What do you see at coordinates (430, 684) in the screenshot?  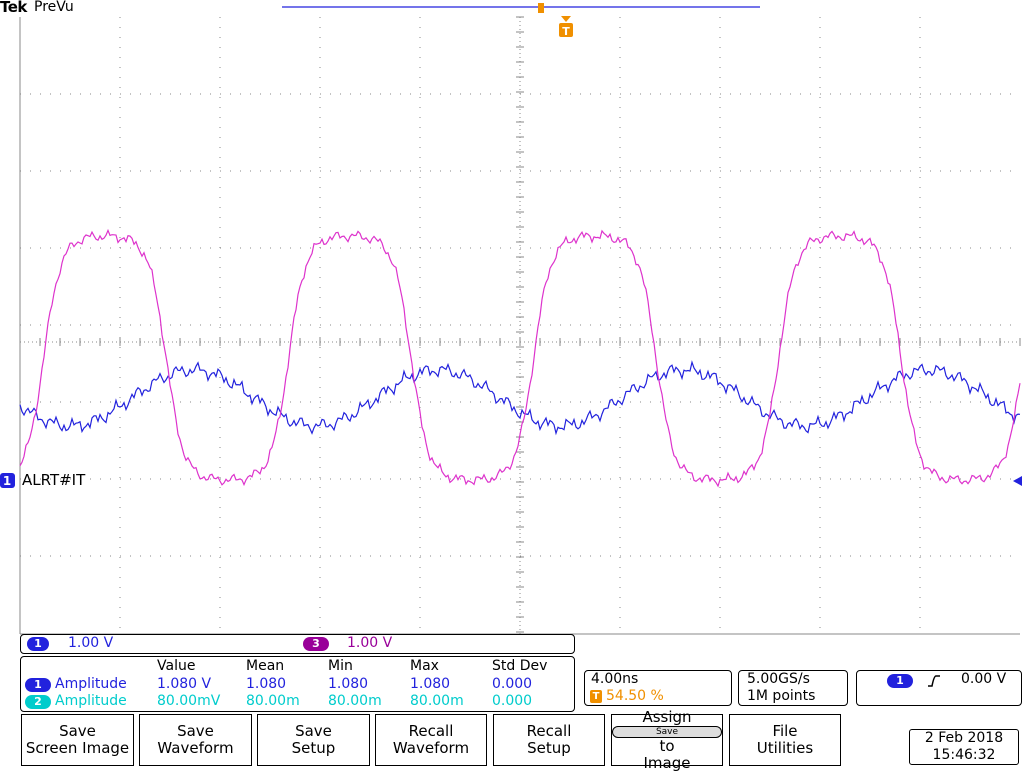 I see `measurement-max: 1.080` at bounding box center [430, 684].